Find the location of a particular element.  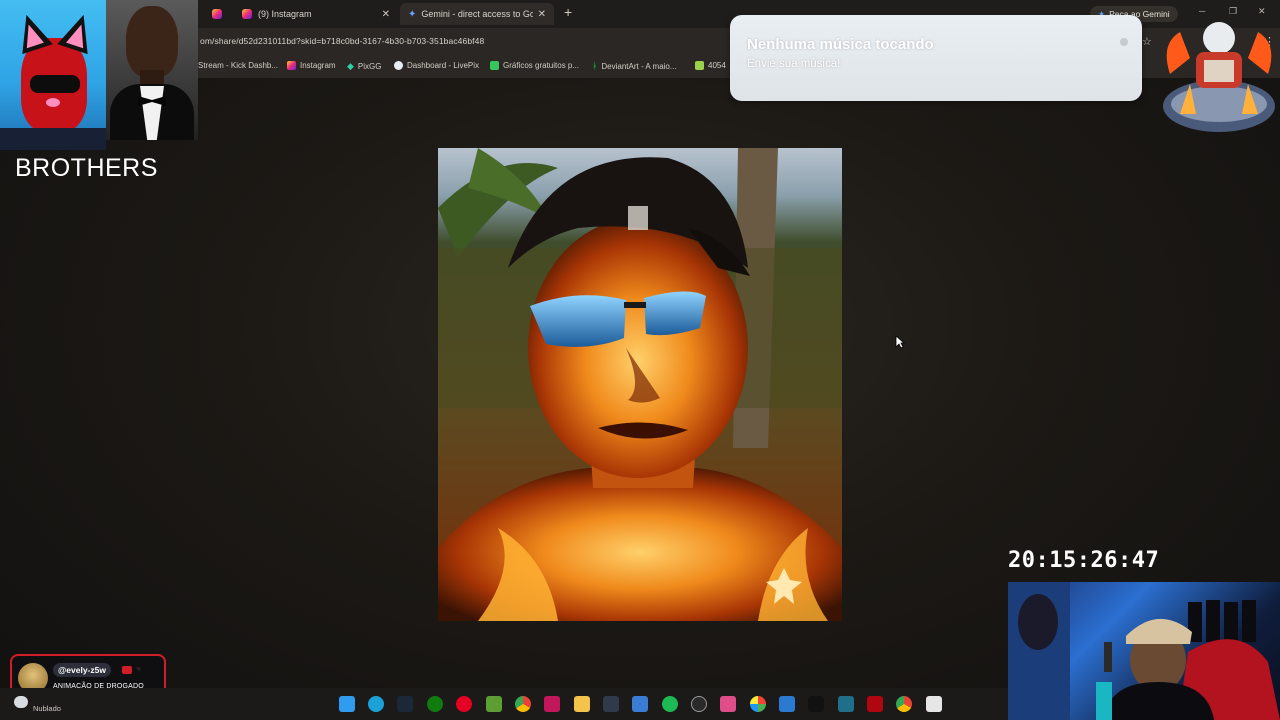

bookmark-label: 4054 is located at coordinates (717, 65).